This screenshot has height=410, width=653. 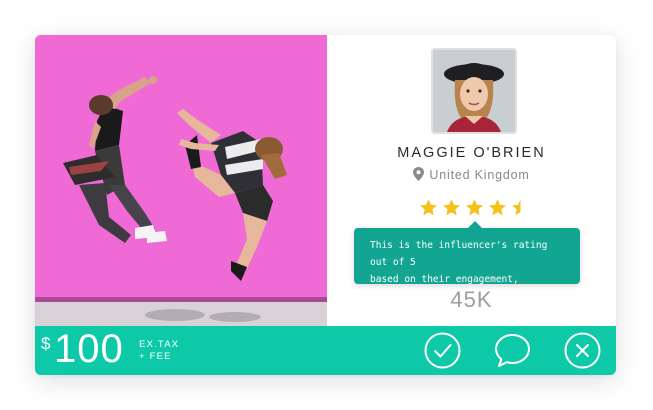 I want to click on chat-bubble-icon, so click(x=512, y=350).